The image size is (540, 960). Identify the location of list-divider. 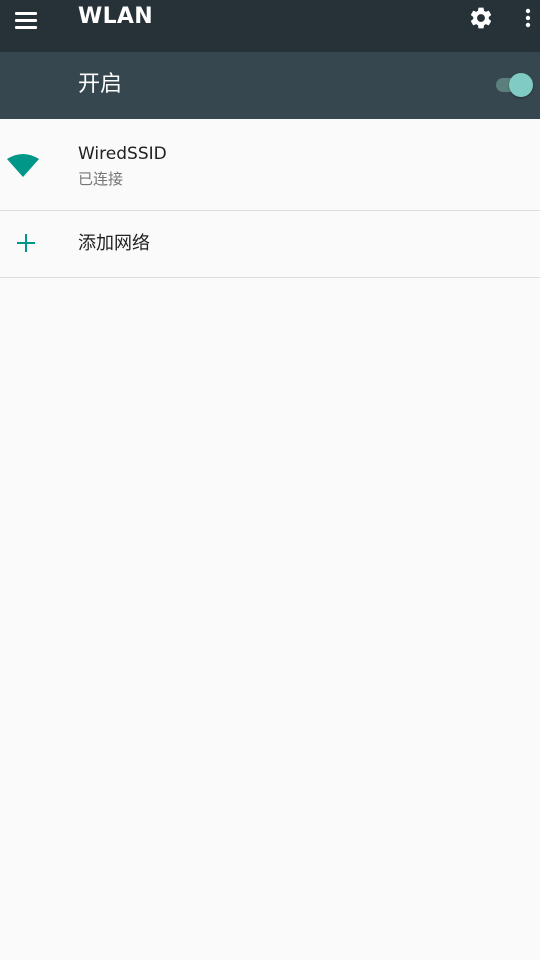
(270, 277).